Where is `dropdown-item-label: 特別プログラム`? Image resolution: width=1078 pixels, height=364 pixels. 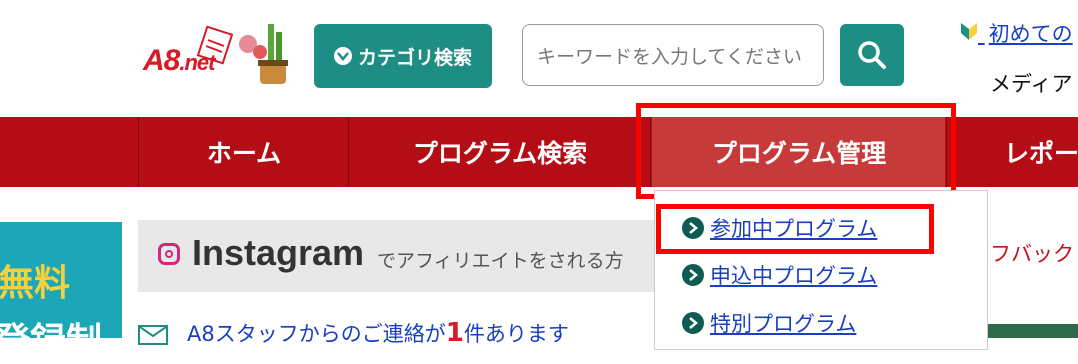
dropdown-item-label: 特別プログラム is located at coordinates (783, 324).